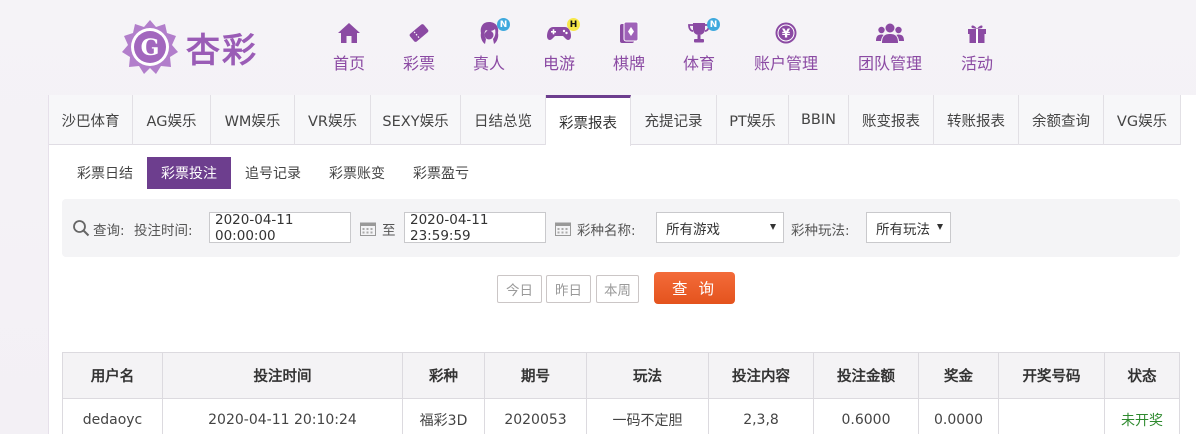 Image resolution: width=1196 pixels, height=434 pixels. What do you see at coordinates (112, 416) in the screenshot?
I see `cell-username: dedaoyc` at bounding box center [112, 416].